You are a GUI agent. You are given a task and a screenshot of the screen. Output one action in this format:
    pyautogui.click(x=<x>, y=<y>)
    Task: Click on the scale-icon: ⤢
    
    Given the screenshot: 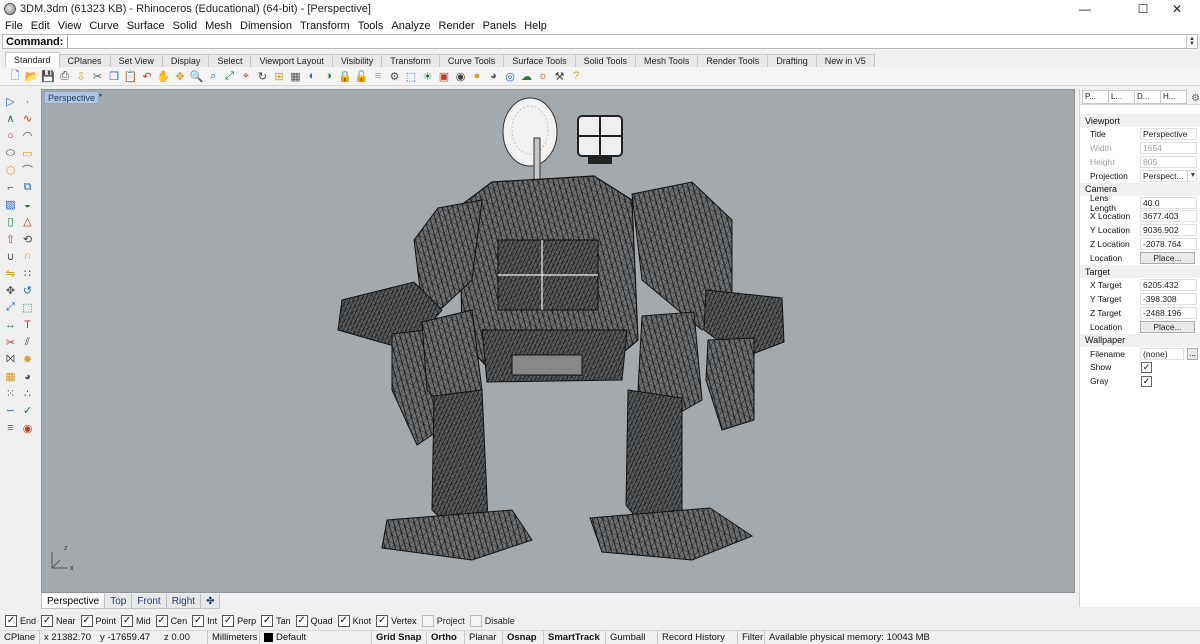 What is the action you would take?
    pyautogui.click(x=10, y=308)
    